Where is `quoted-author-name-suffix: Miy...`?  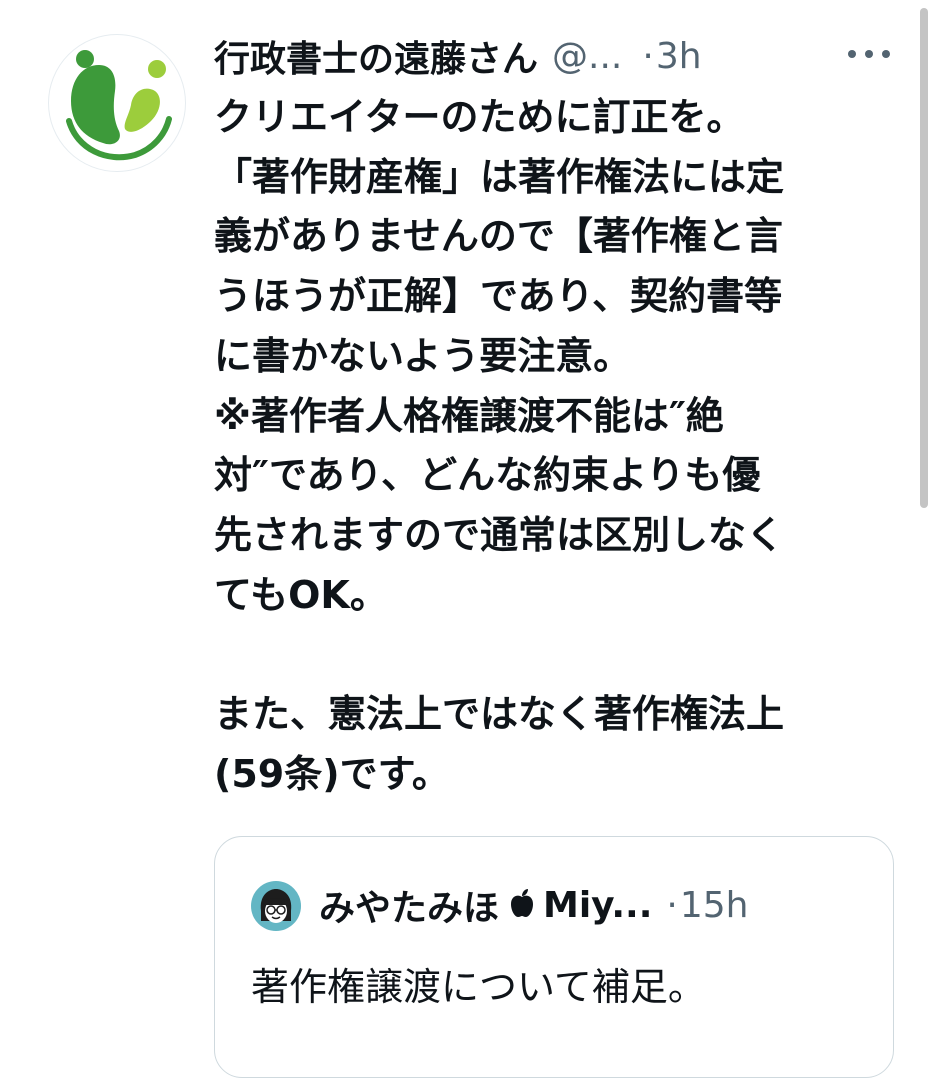 quoted-author-name-suffix: Miy... is located at coordinates (597, 905).